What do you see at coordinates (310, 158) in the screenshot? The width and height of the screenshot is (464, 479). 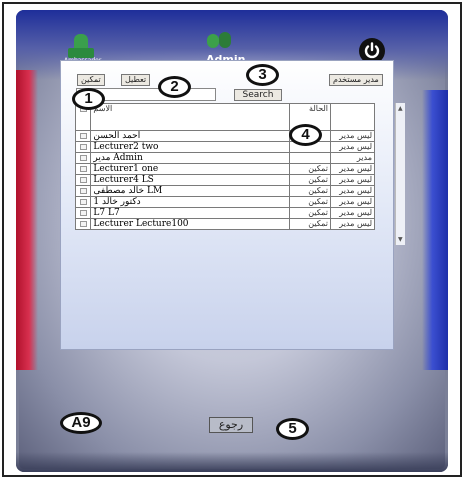 I see `user-status` at bounding box center [310, 158].